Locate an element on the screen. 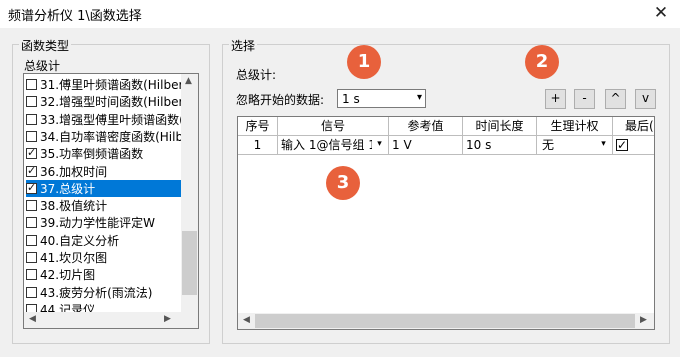 The width and height of the screenshot is (680, 357). list-item: 34.自功率谱密度函数(Hilbe is located at coordinates (108, 136).